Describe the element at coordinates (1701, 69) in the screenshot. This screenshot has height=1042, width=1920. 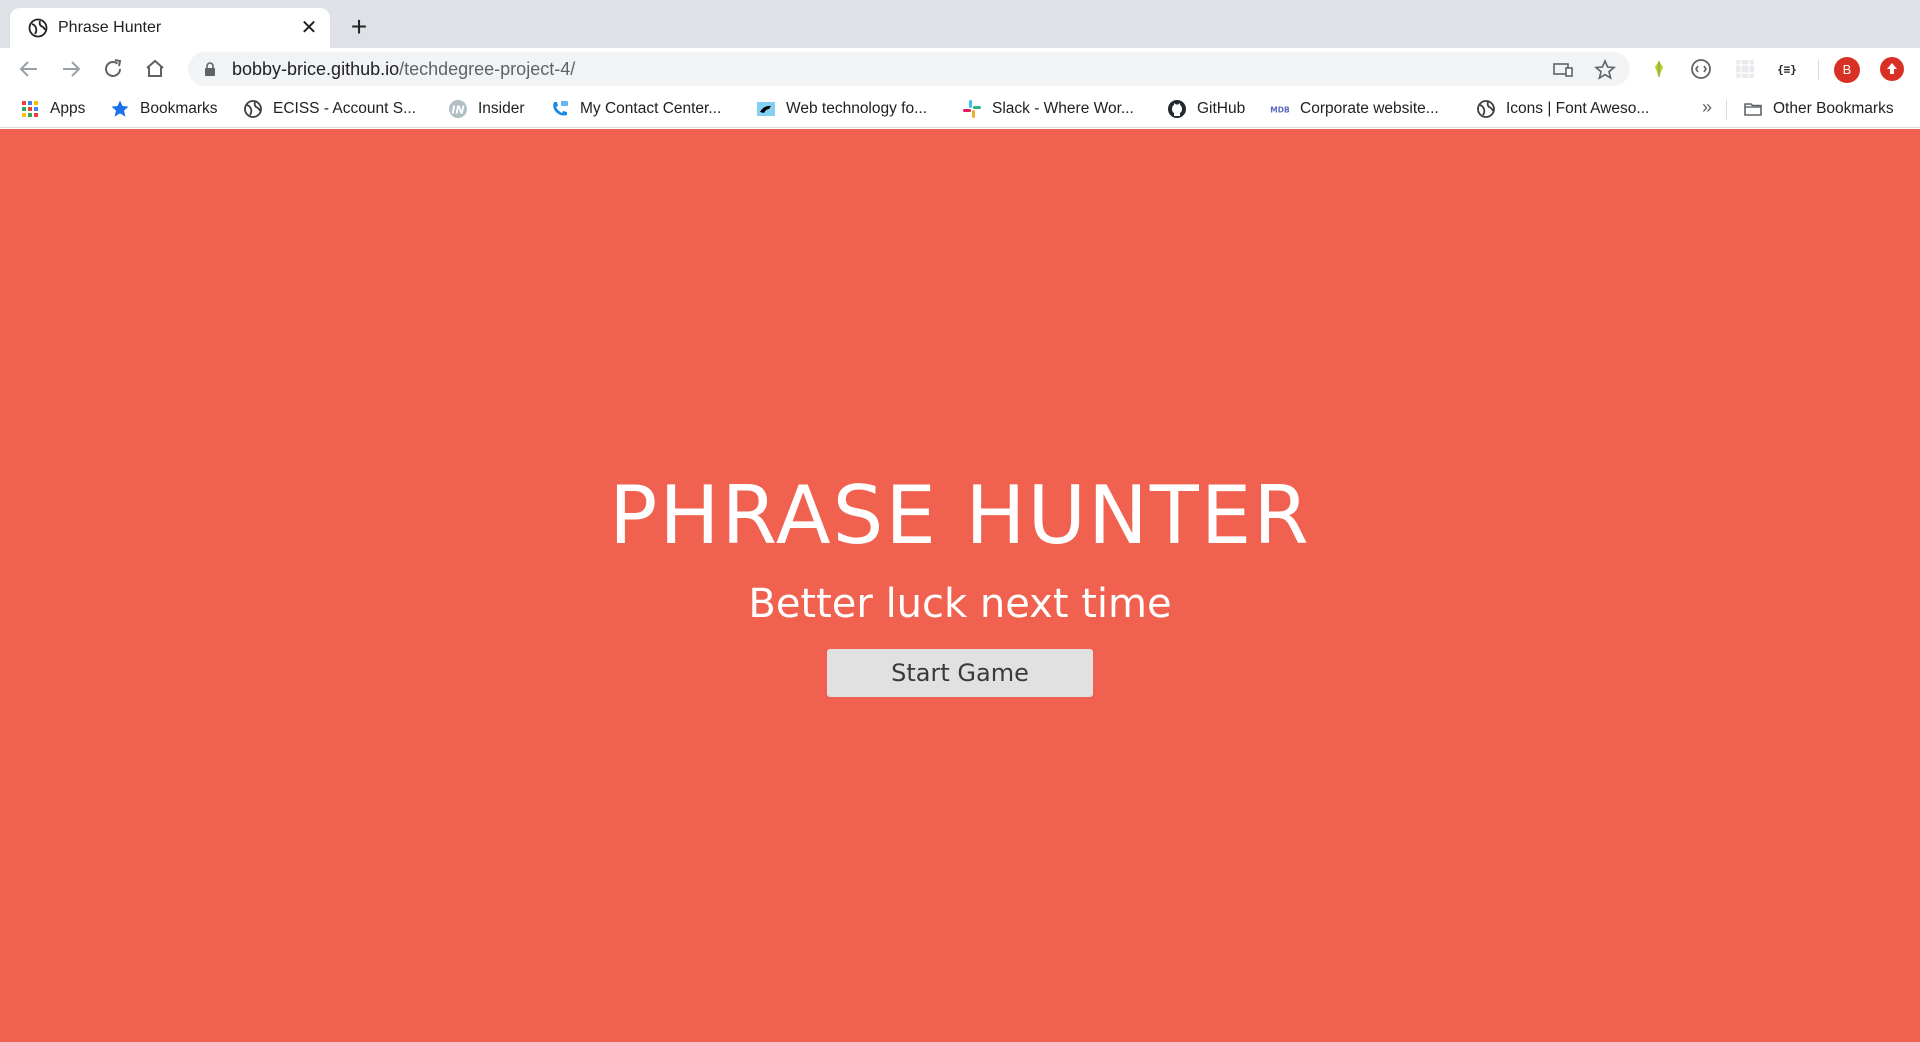
I see `extension-circle-icon` at that location.